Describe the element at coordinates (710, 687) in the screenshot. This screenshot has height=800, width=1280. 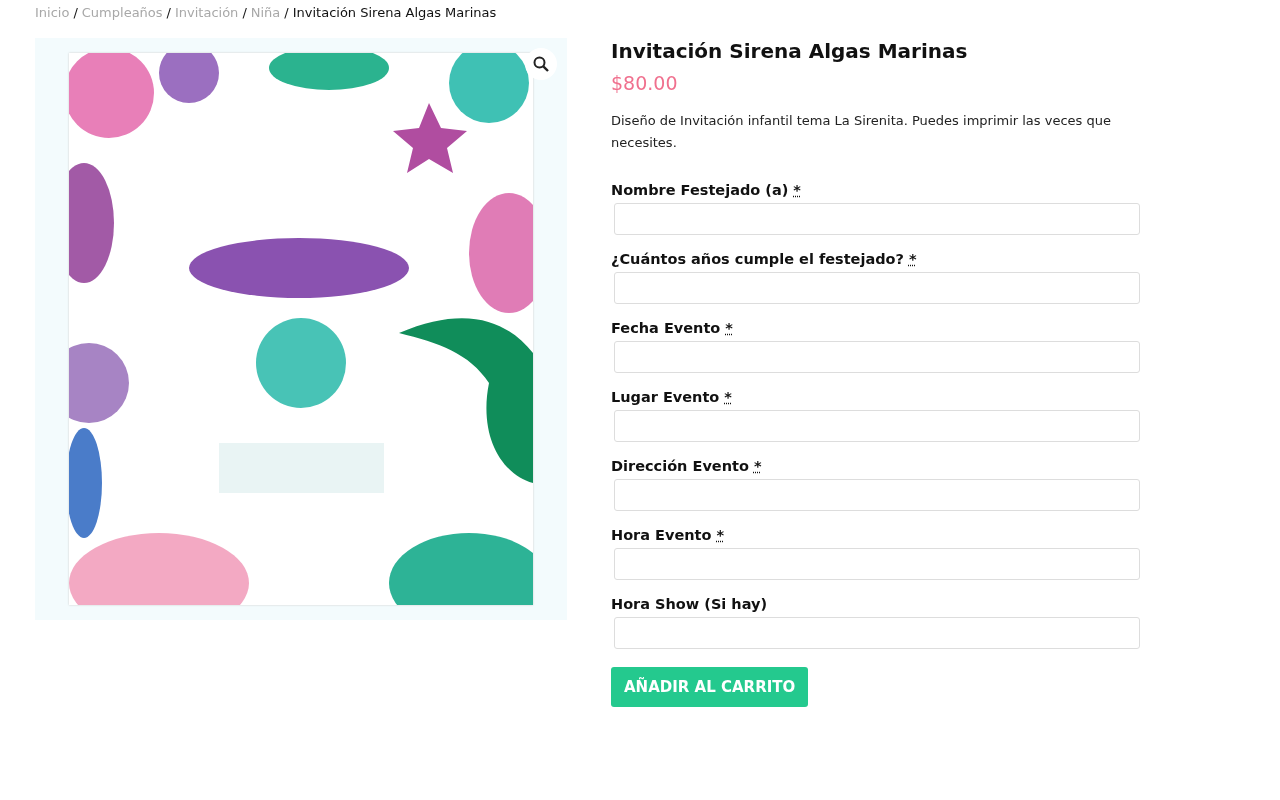
I see `add-to-cart-button: AÑADIR AL CARRITO` at that location.